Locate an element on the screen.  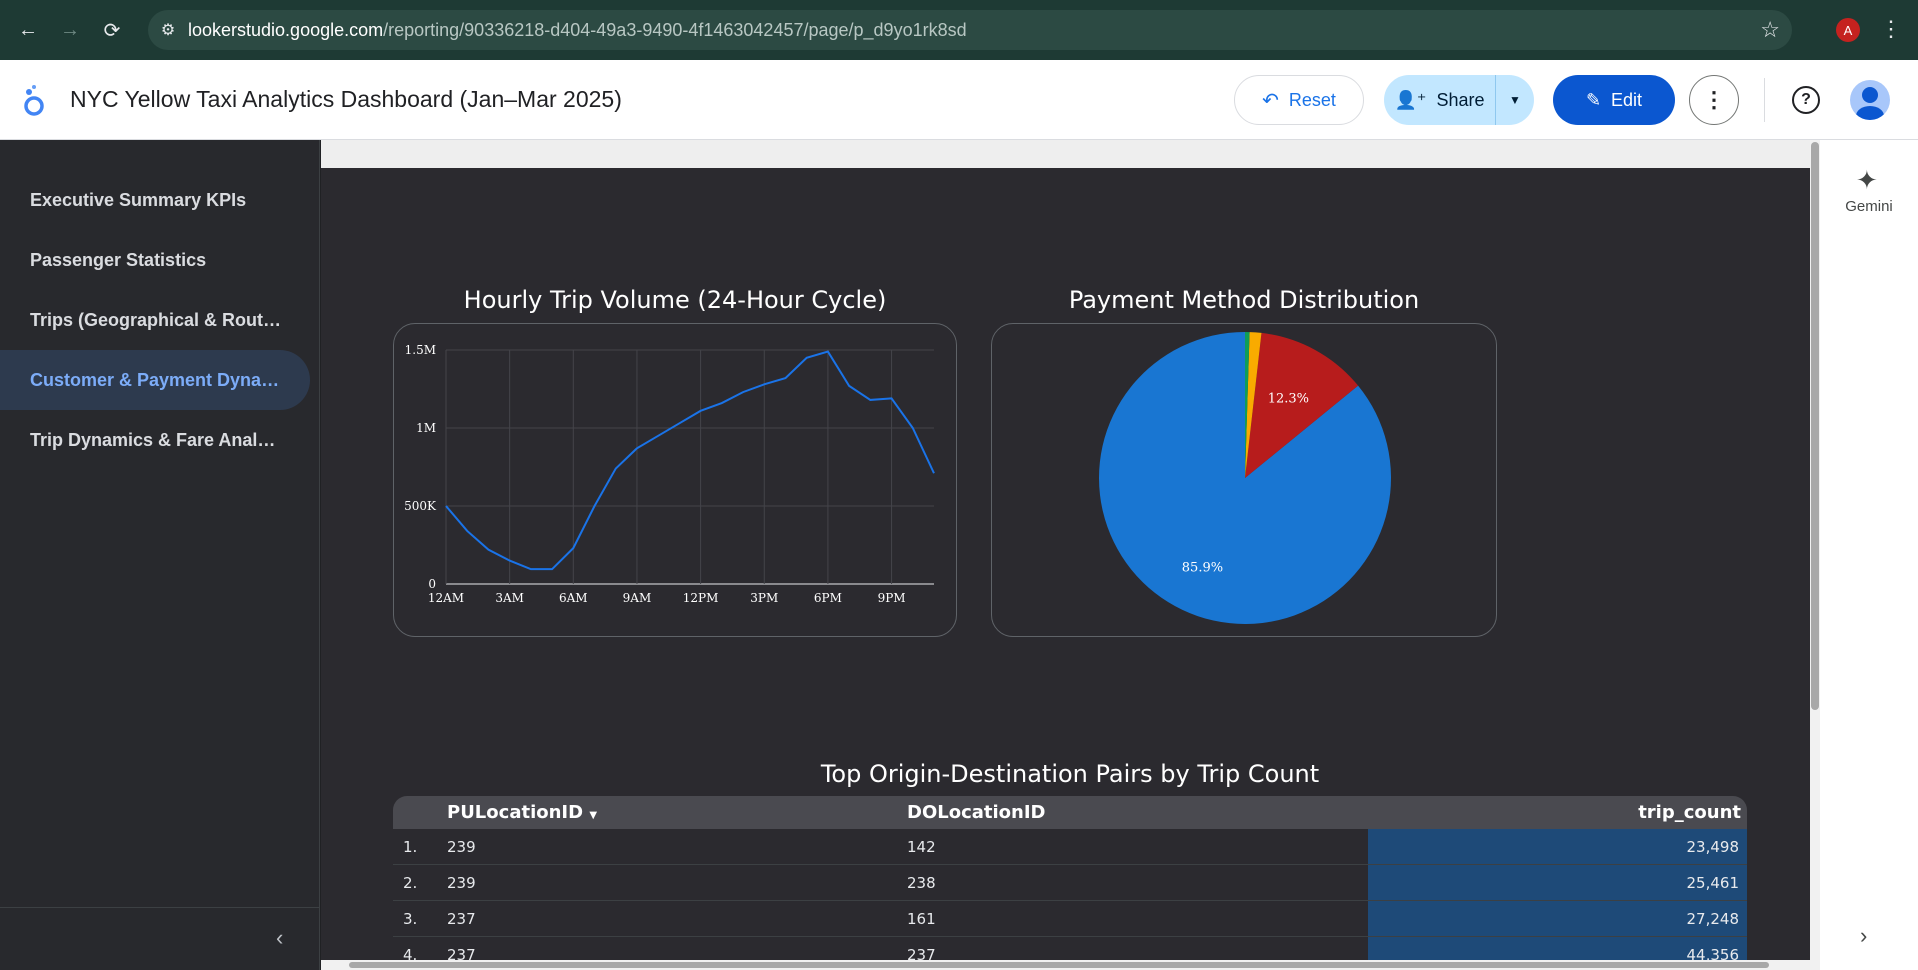
slice-label: 12.3% is located at coordinates (1288, 399).